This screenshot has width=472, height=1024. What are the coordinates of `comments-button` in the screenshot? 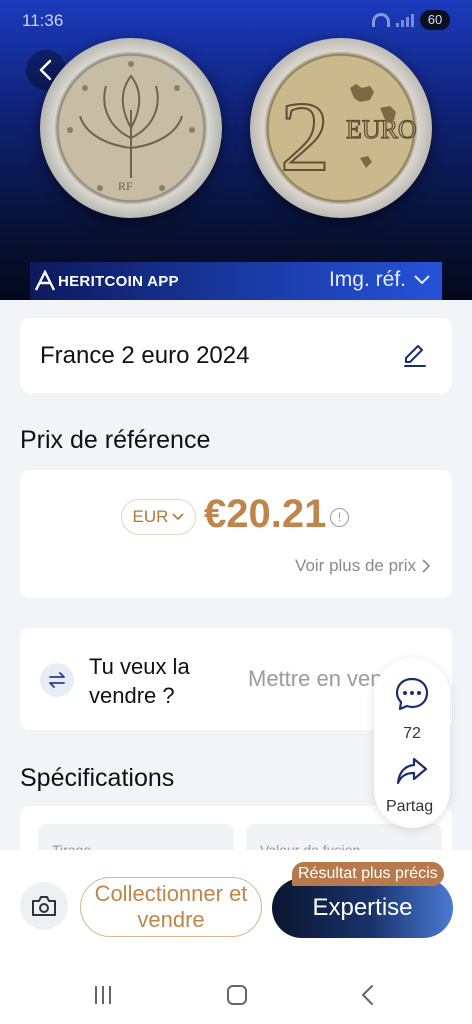 It's located at (412, 696).